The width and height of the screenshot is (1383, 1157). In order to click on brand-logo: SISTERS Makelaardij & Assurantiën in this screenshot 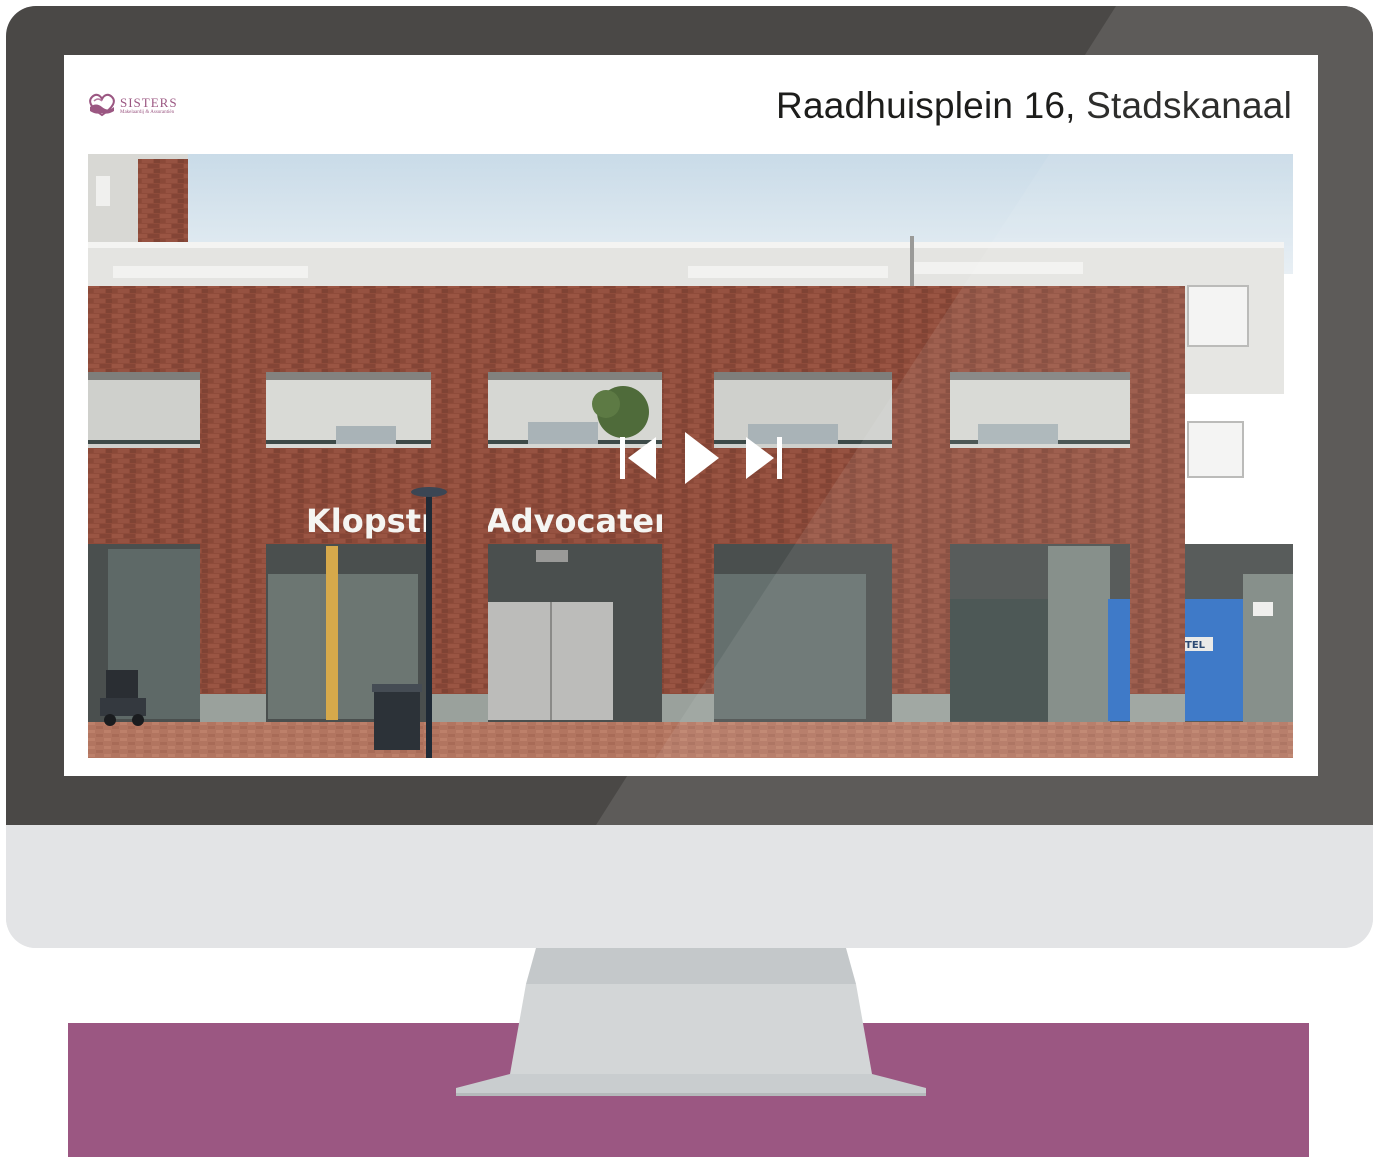, I will do `click(133, 105)`.